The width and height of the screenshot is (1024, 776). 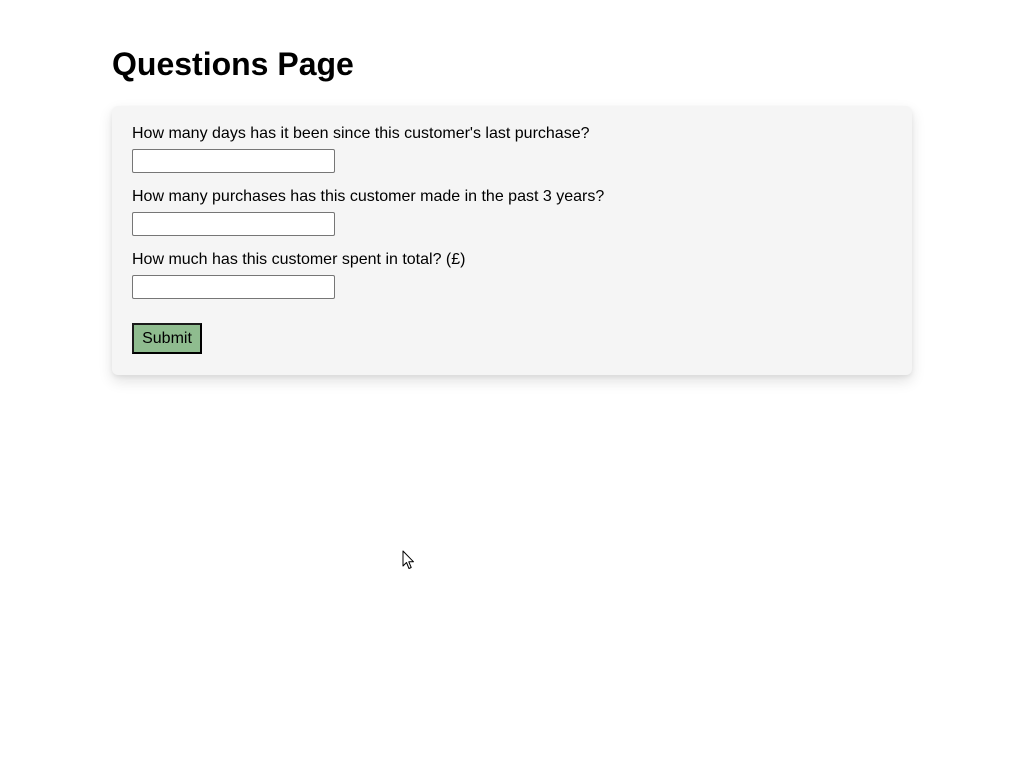 I want to click on mouse-pointer-icon, so click(x=408, y=559).